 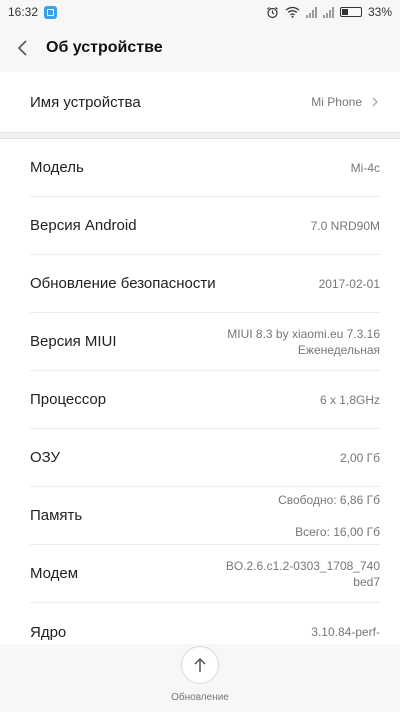 I want to click on battery-fill, so click(x=344, y=12).